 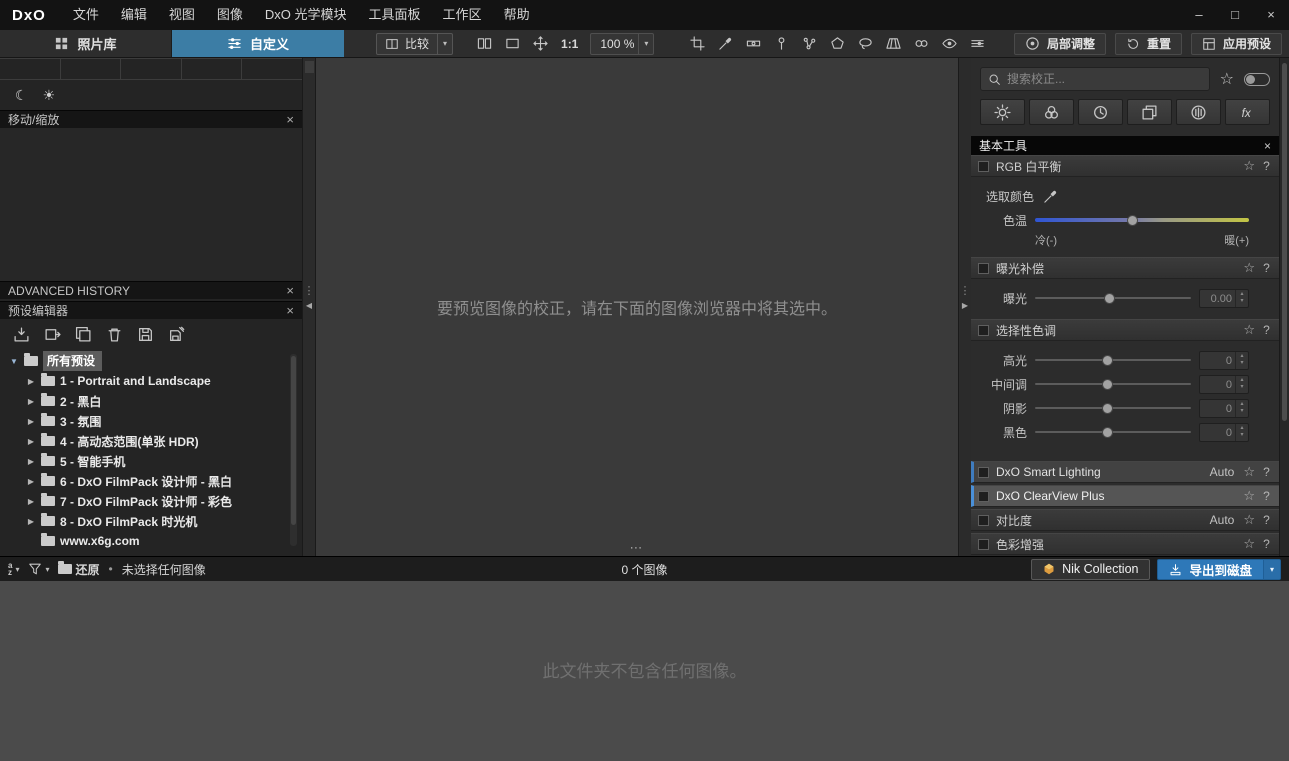 I want to click on shadows-slider, so click(x=1113, y=408).